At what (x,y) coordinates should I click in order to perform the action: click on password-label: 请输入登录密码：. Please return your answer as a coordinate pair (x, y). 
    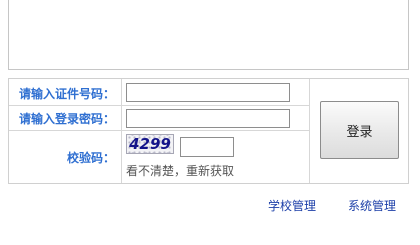
    Looking at the image, I should click on (66, 119).